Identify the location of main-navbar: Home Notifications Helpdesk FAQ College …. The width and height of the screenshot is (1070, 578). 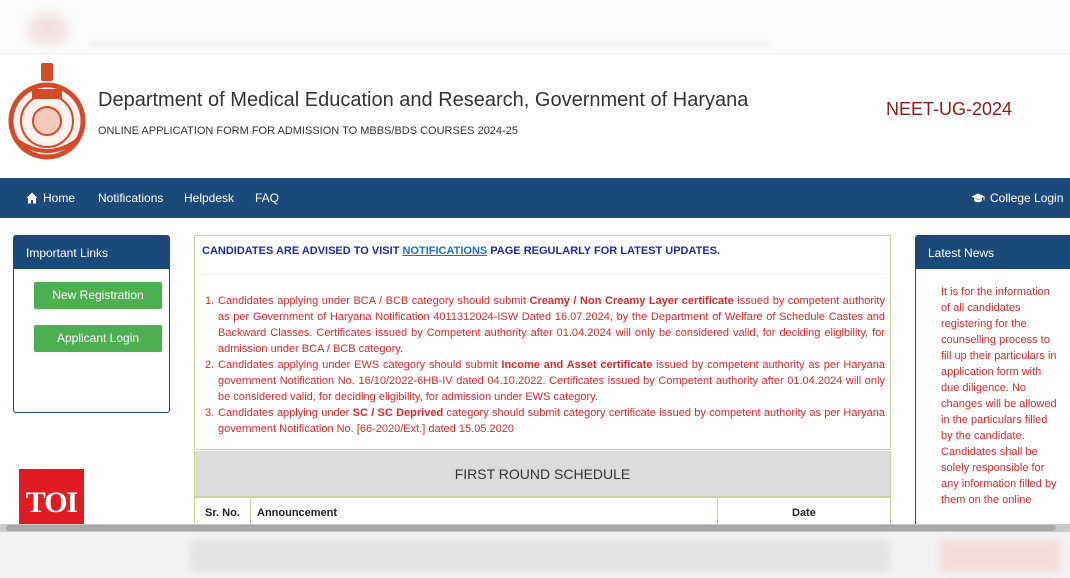
(535, 198).